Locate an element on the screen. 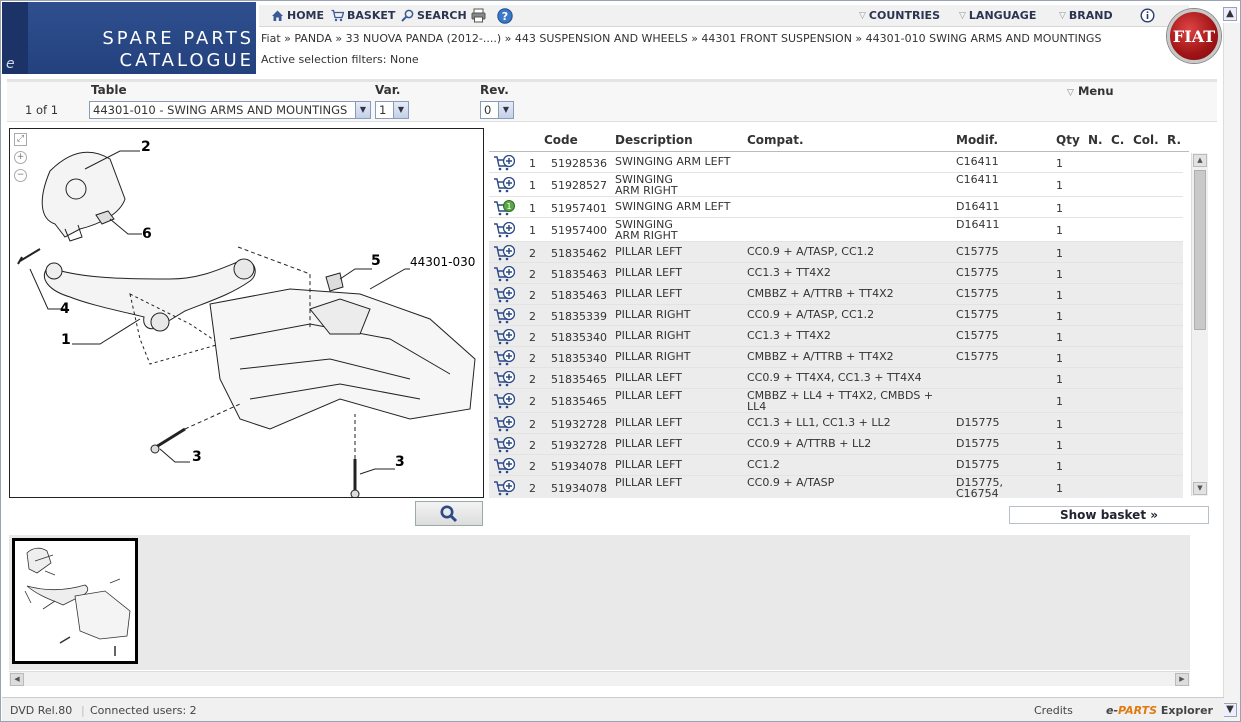  menu-toggle: ▽ Menu is located at coordinates (1090, 91).